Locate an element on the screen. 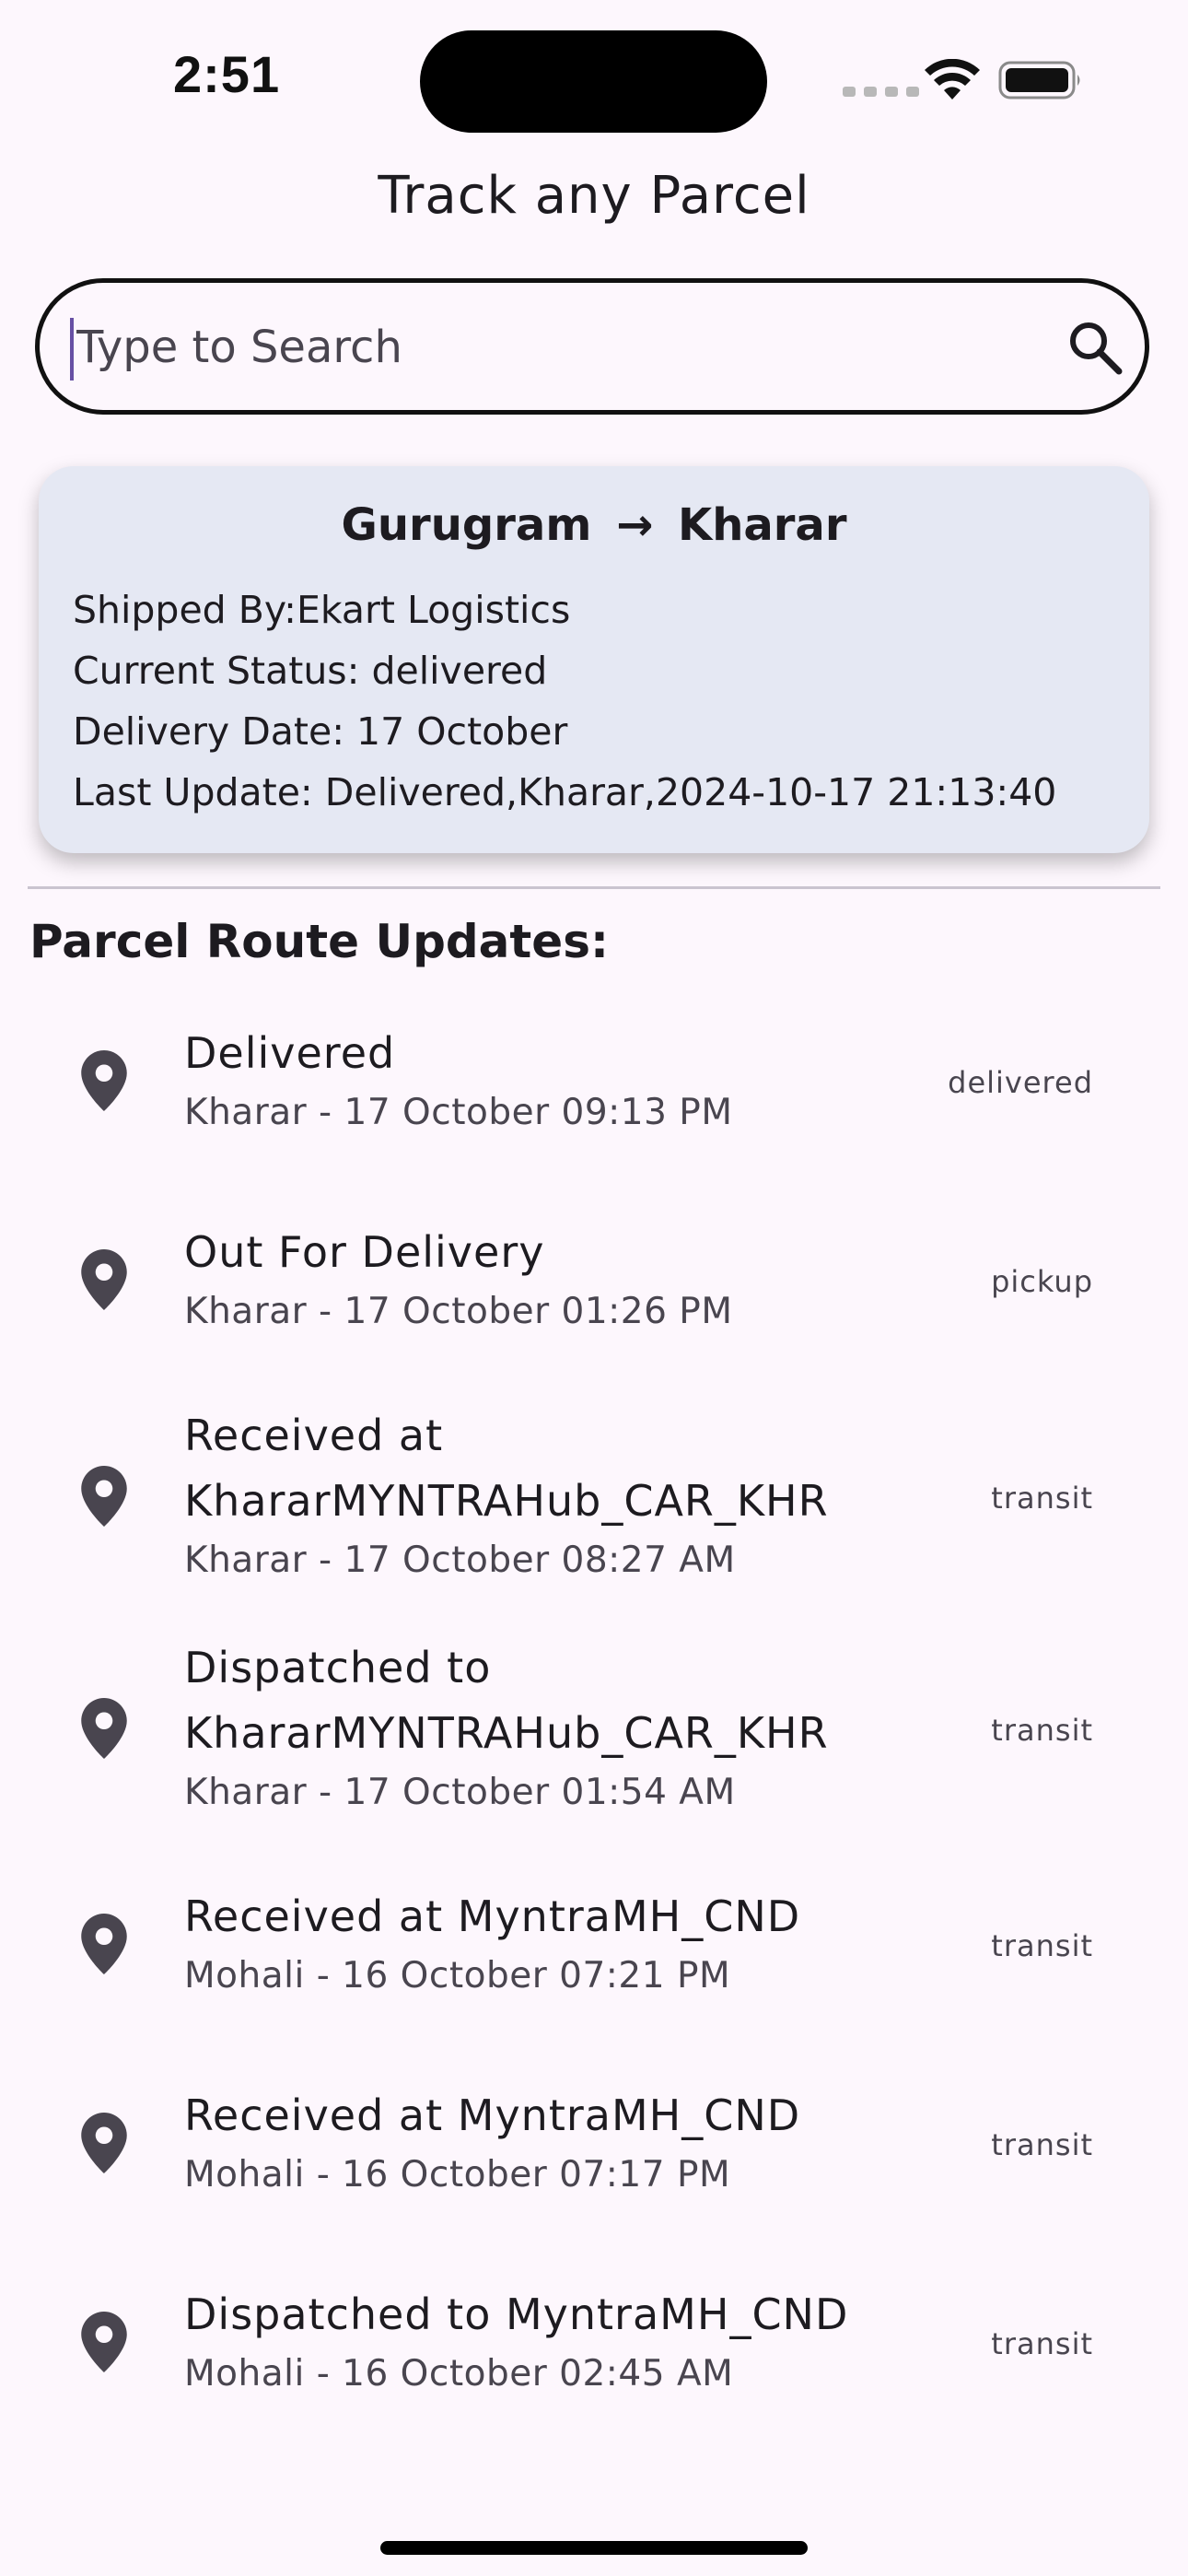 The image size is (1188, 2576). update-title: Dispatched to MyntraMH_CND is located at coordinates (516, 2314).